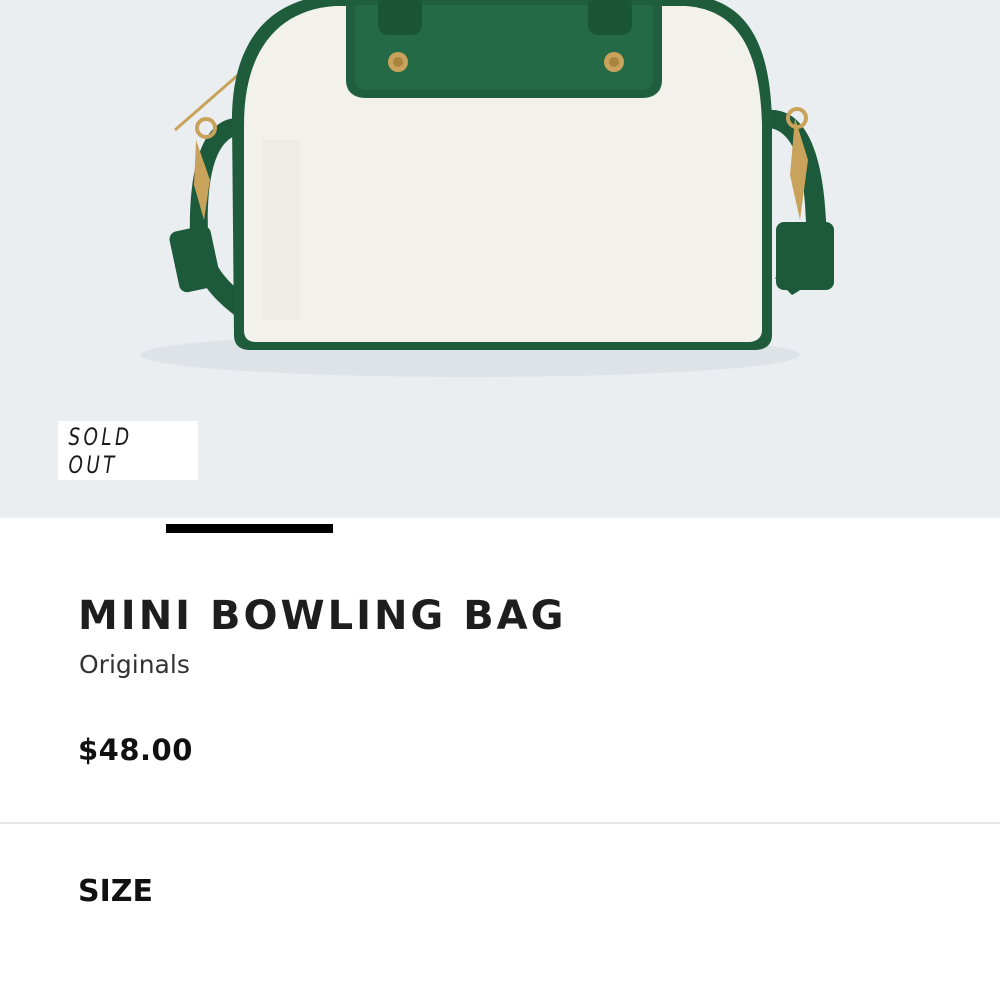 The height and width of the screenshot is (1000, 1000). Describe the element at coordinates (322, 616) in the screenshot. I see `product-title: MINI BOWLING BAG` at that location.